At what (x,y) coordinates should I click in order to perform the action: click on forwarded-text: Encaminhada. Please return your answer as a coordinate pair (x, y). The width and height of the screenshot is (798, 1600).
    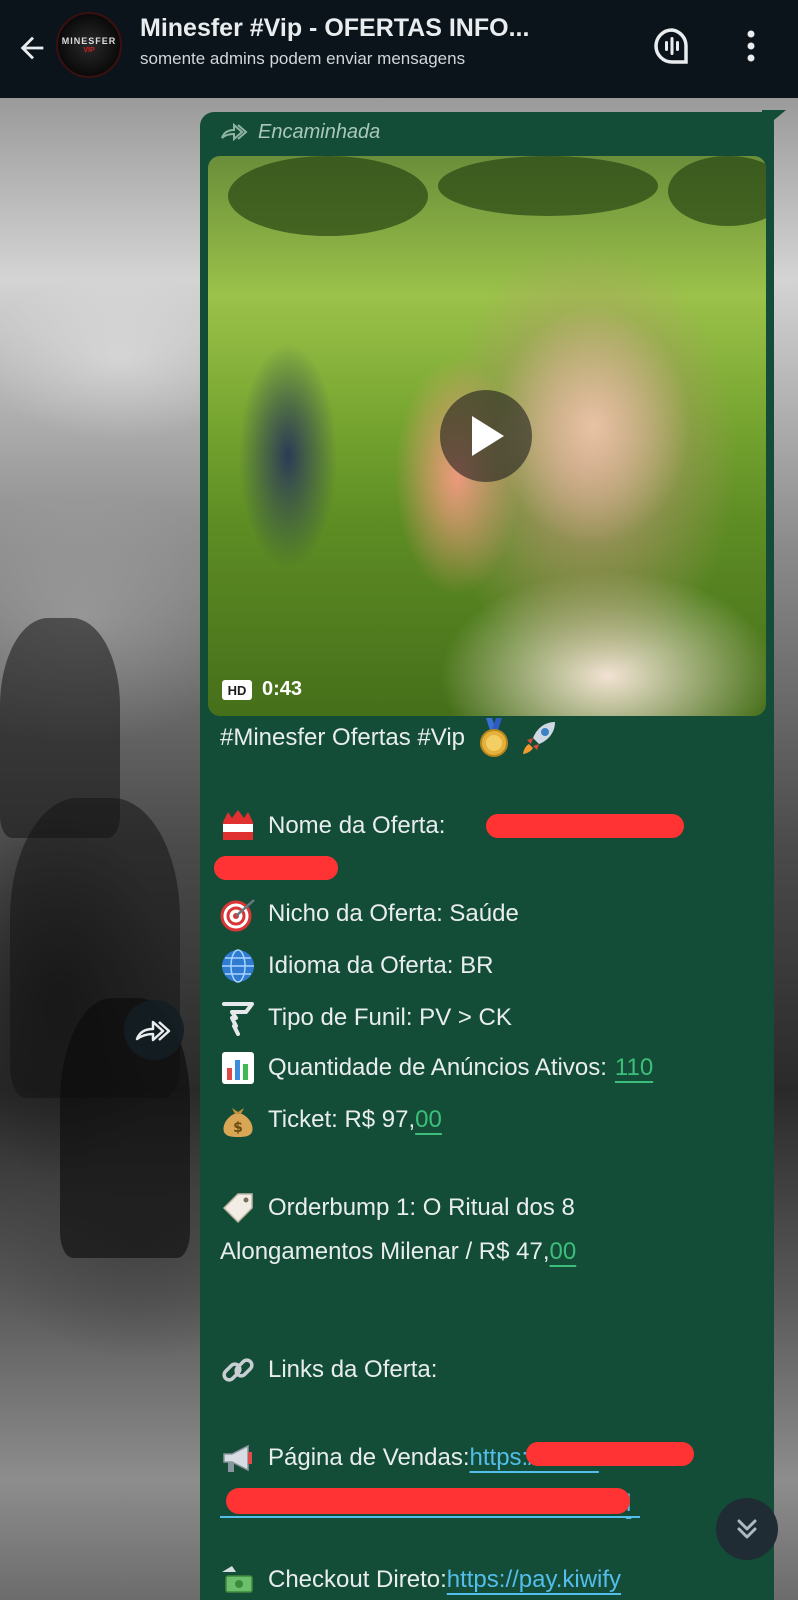
    Looking at the image, I should click on (319, 131).